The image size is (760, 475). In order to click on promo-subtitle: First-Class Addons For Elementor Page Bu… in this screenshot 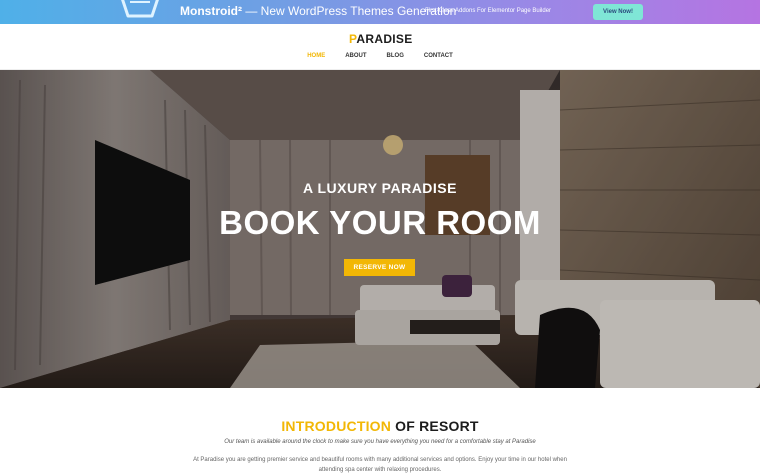, I will do `click(488, 11)`.